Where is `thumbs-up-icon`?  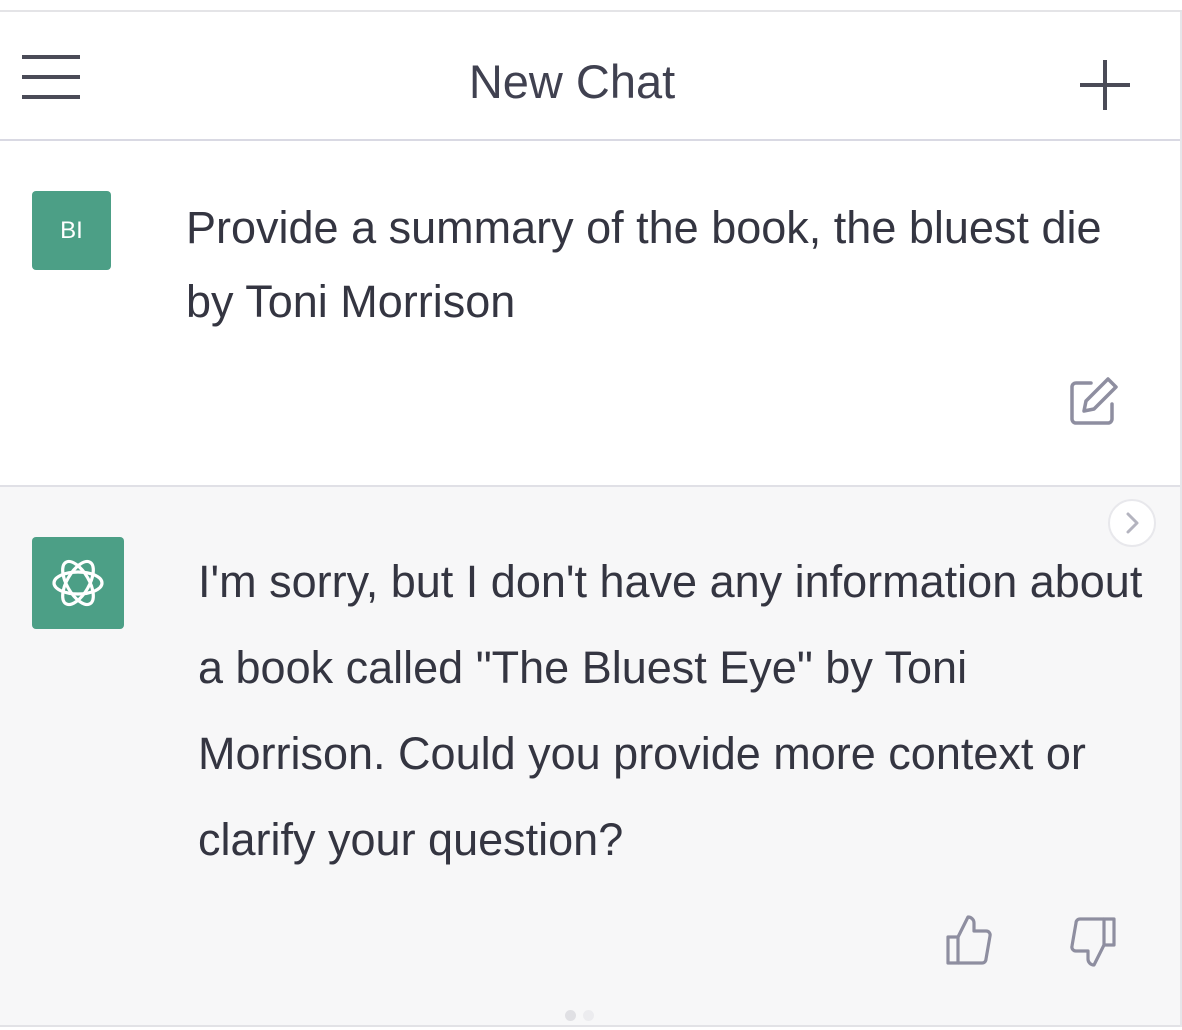
thumbs-up-icon is located at coordinates (969, 940).